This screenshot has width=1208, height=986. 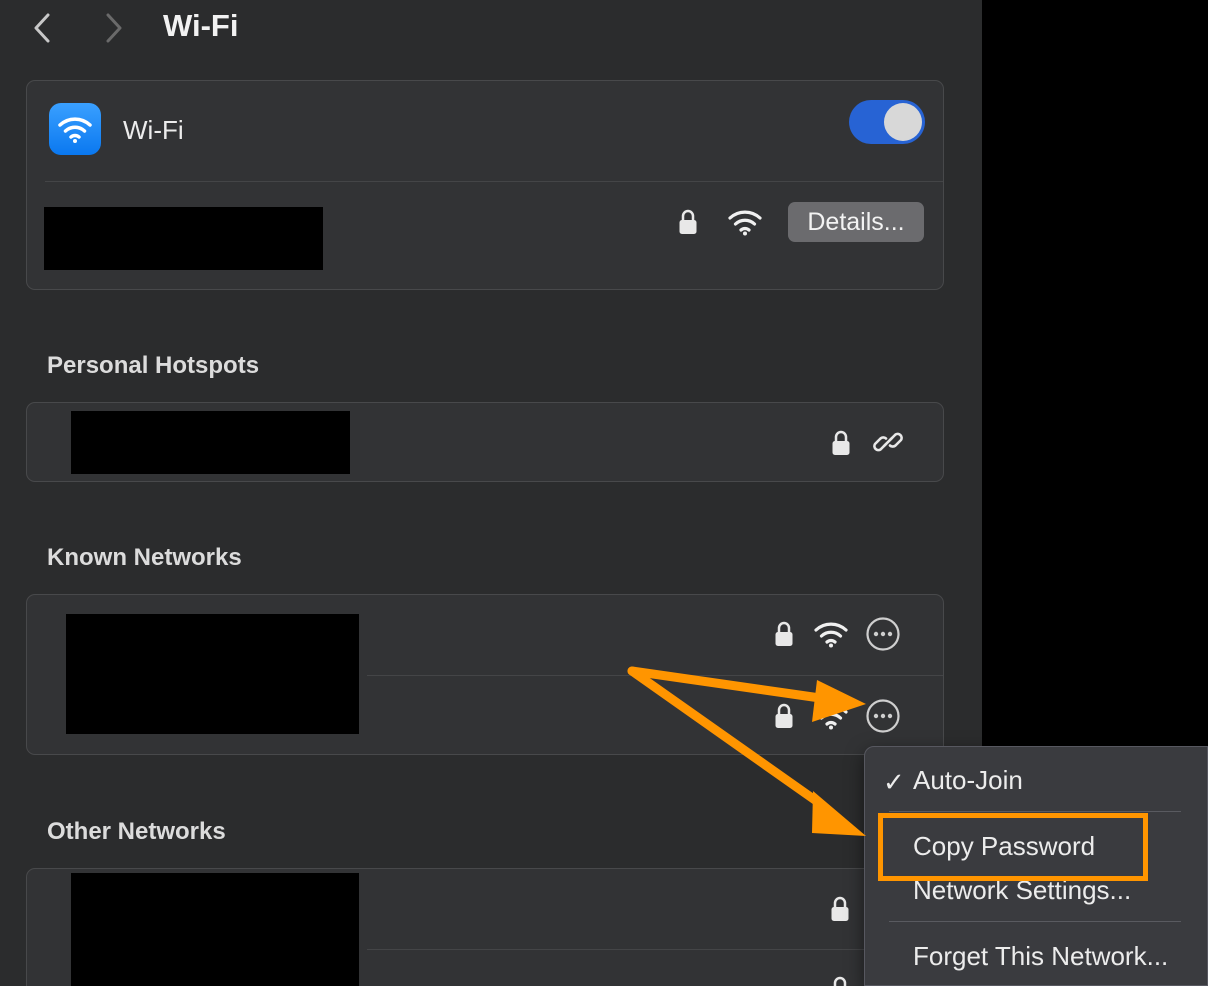 I want to click on known-networks-card, so click(x=485, y=674).